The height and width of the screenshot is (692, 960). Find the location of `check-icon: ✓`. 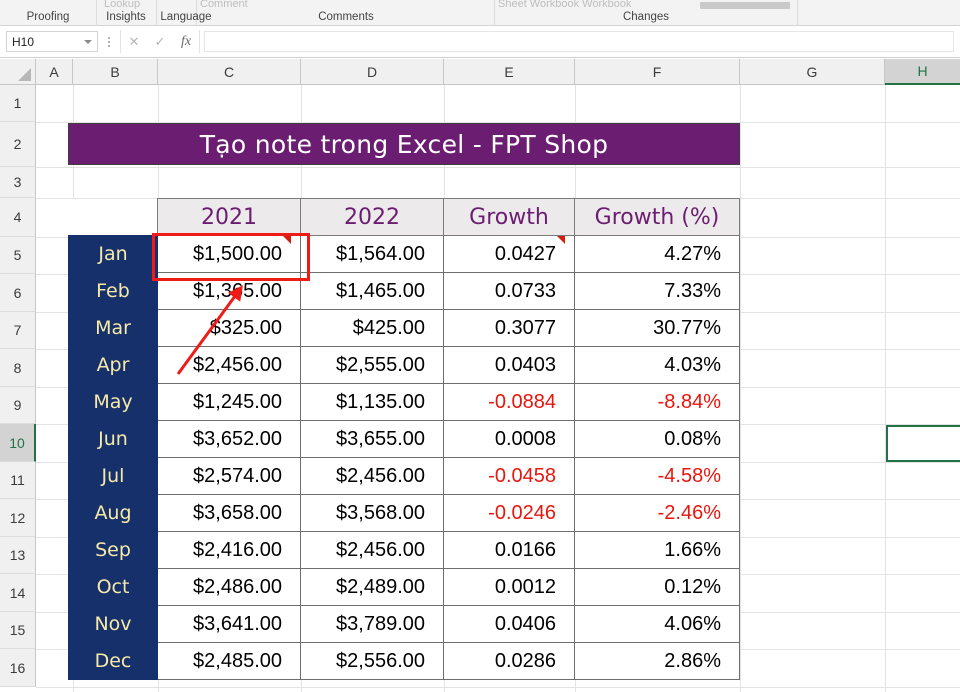

check-icon: ✓ is located at coordinates (160, 41).